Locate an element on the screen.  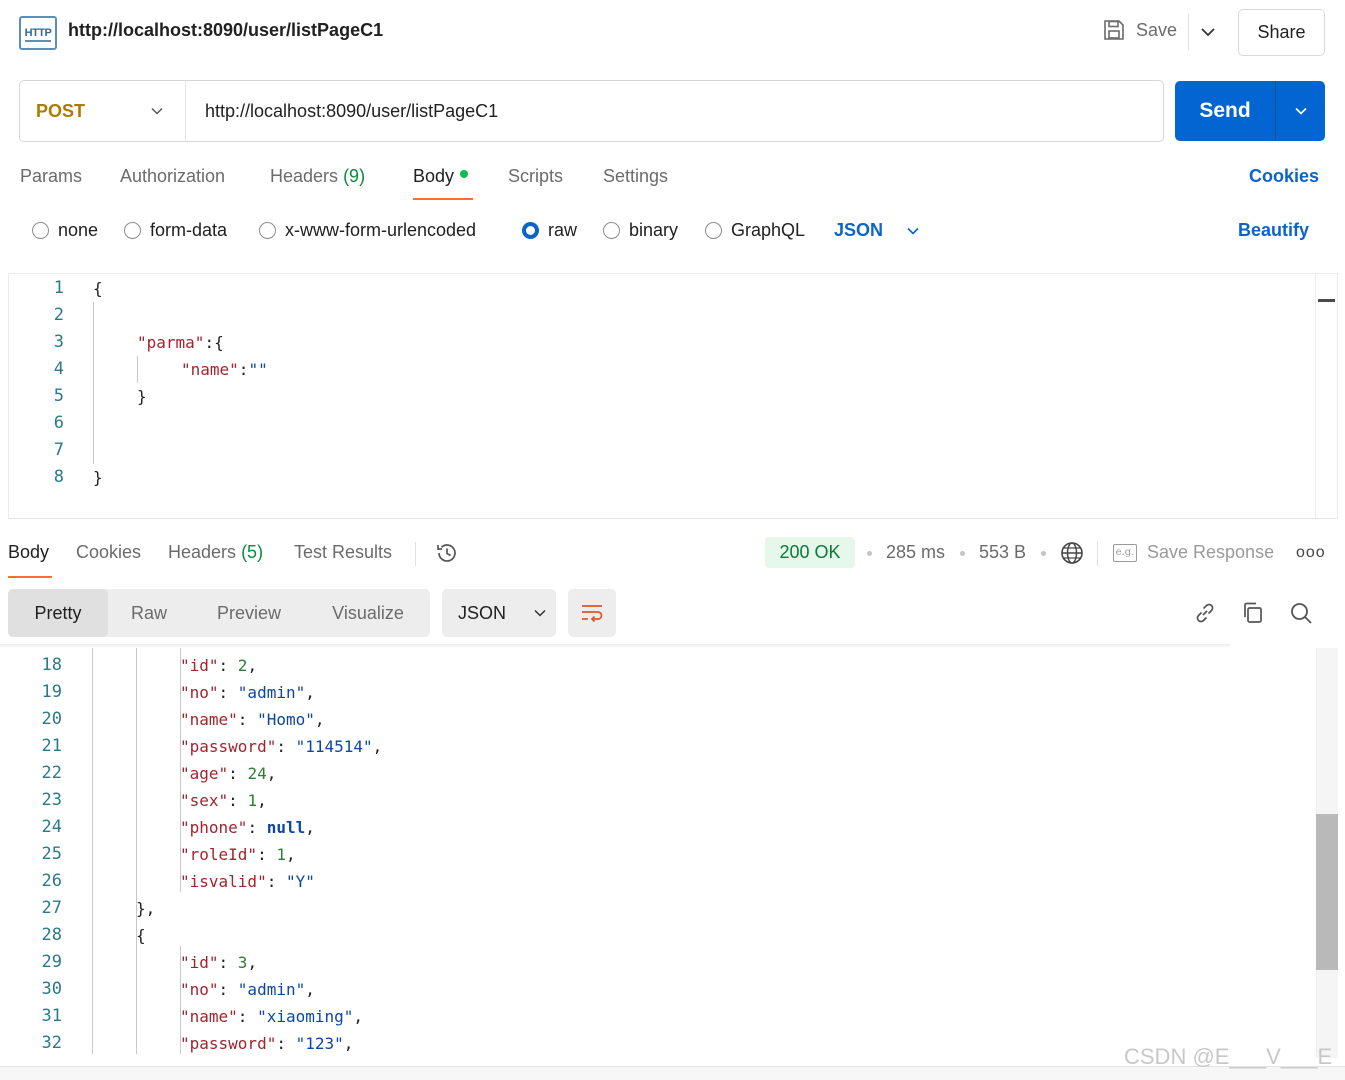
share-button: Share is located at coordinates (1281, 32).